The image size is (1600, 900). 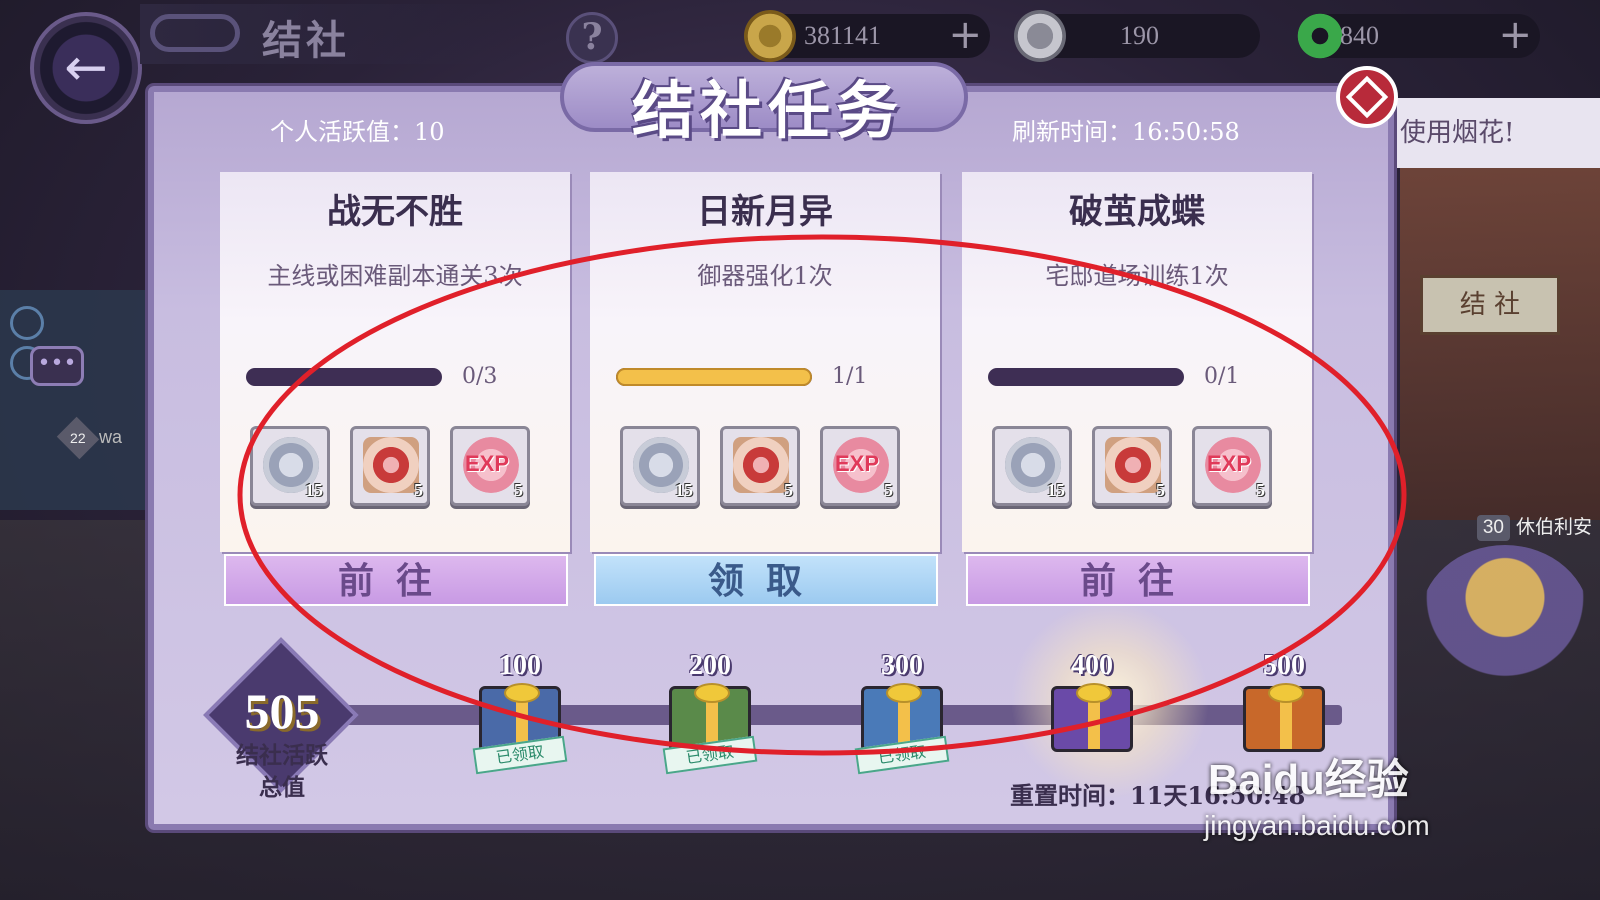 I want to click on watermark-url: jingyan.baidu.com, so click(x=1317, y=825).